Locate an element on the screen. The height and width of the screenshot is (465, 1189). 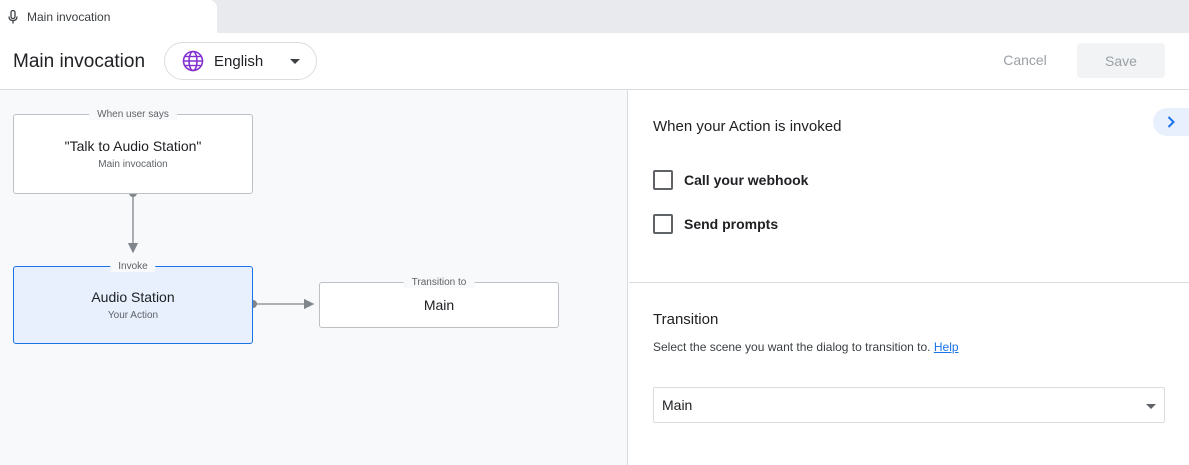
help-link: Help is located at coordinates (946, 347).